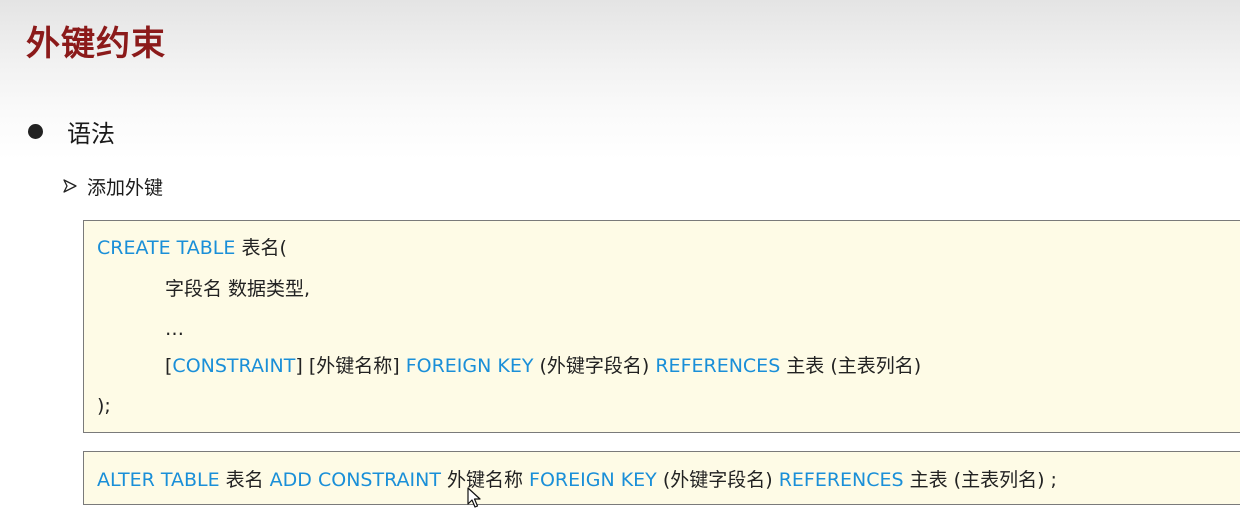  I want to click on code-text: 主表 (主表列名), so click(851, 366).